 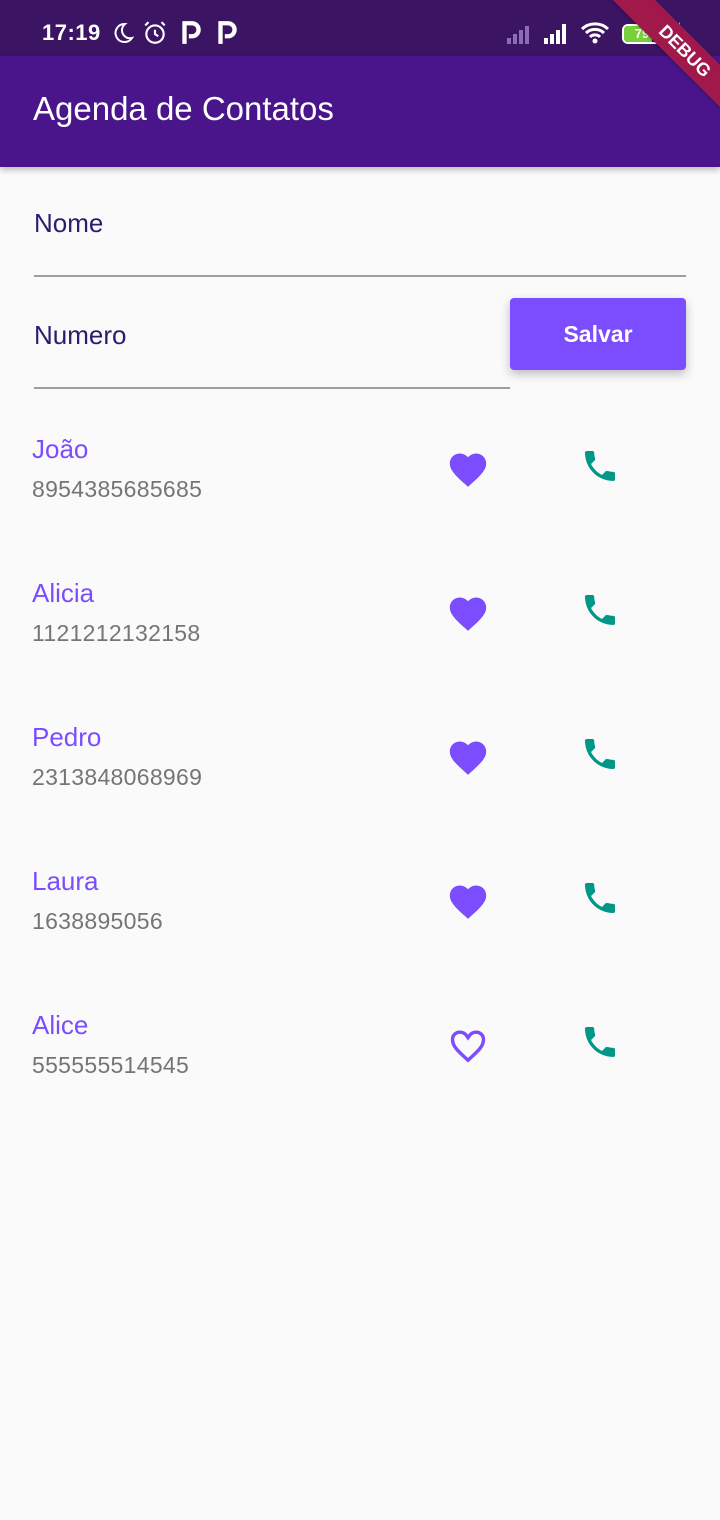 I want to click on app-bar: Agenda de Contatos, so click(x=360, y=111).